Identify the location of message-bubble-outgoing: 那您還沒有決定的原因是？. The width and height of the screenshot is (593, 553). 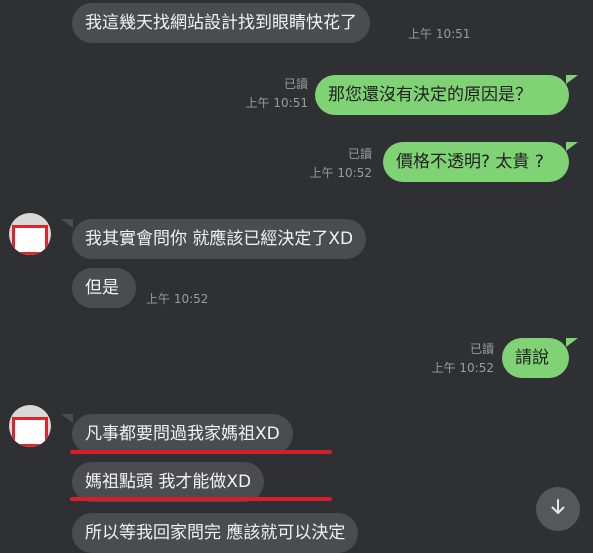
(442, 95).